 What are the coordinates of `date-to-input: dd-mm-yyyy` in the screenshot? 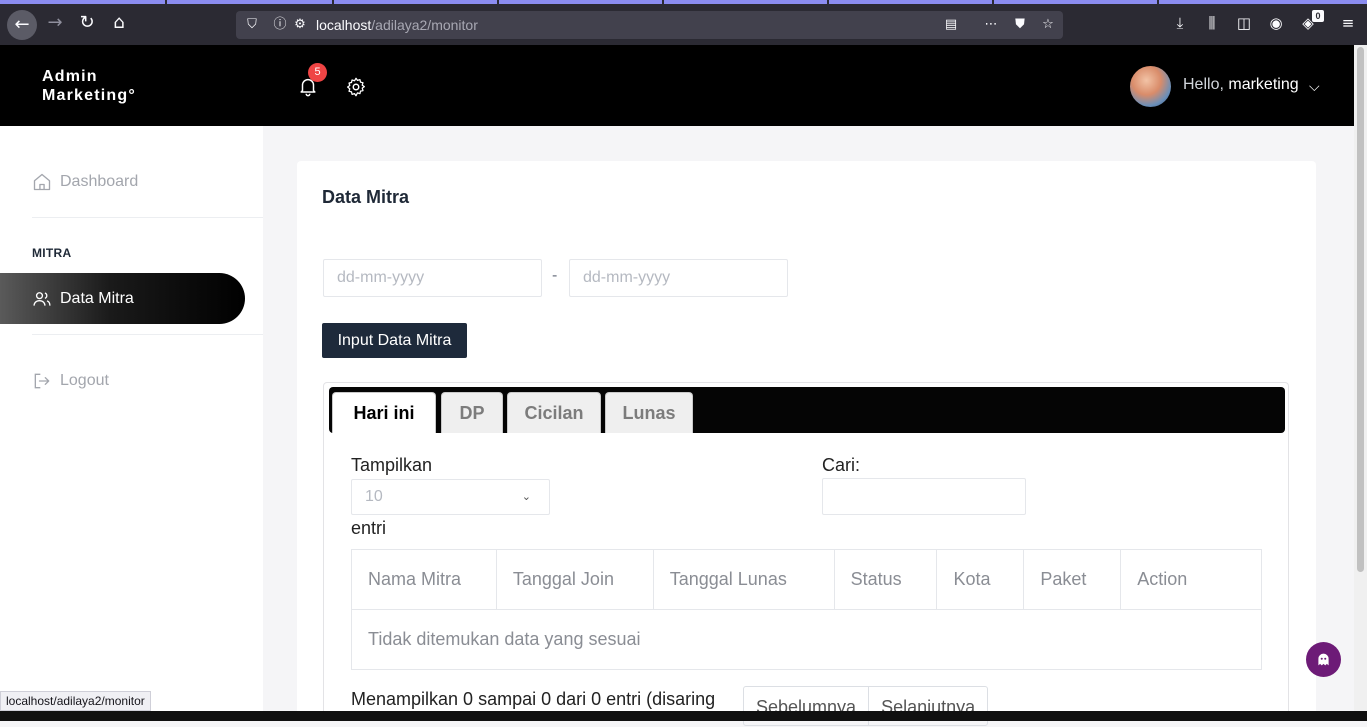 It's located at (678, 278).